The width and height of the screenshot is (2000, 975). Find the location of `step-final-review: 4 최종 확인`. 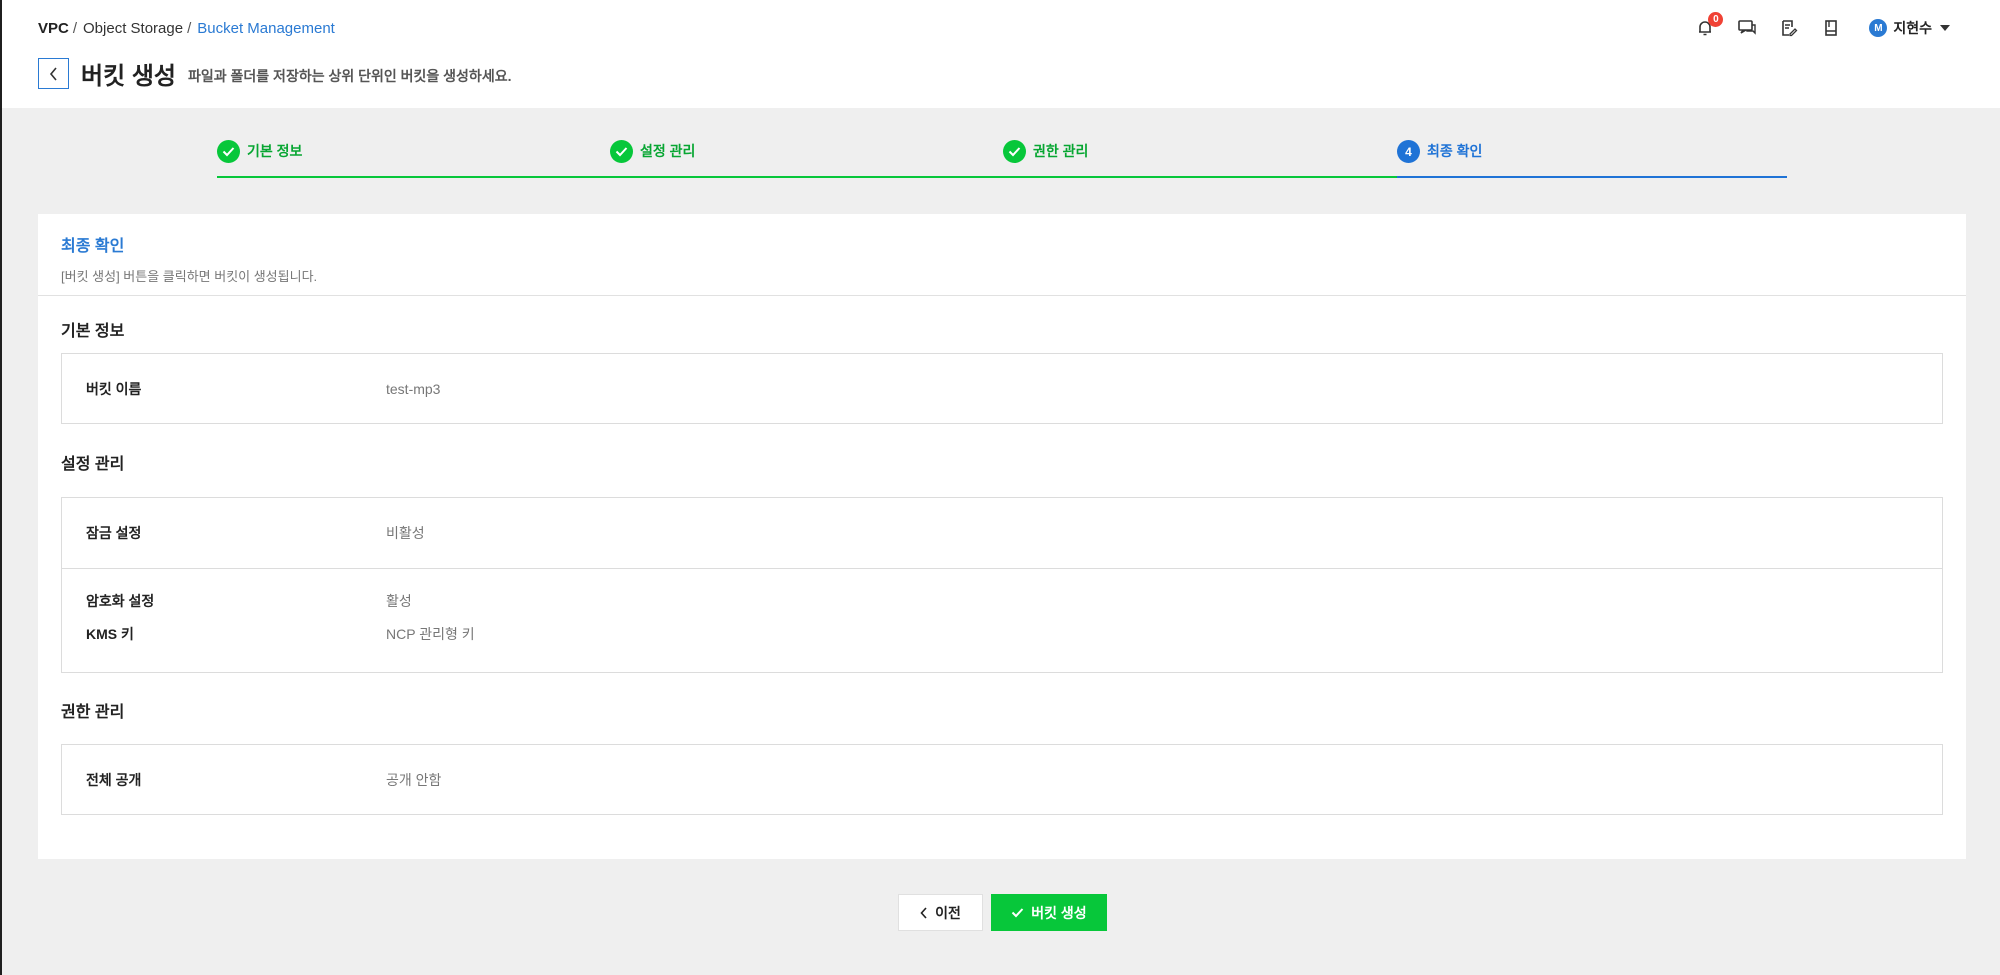

step-final-review: 4 최종 확인 is located at coordinates (1592, 159).